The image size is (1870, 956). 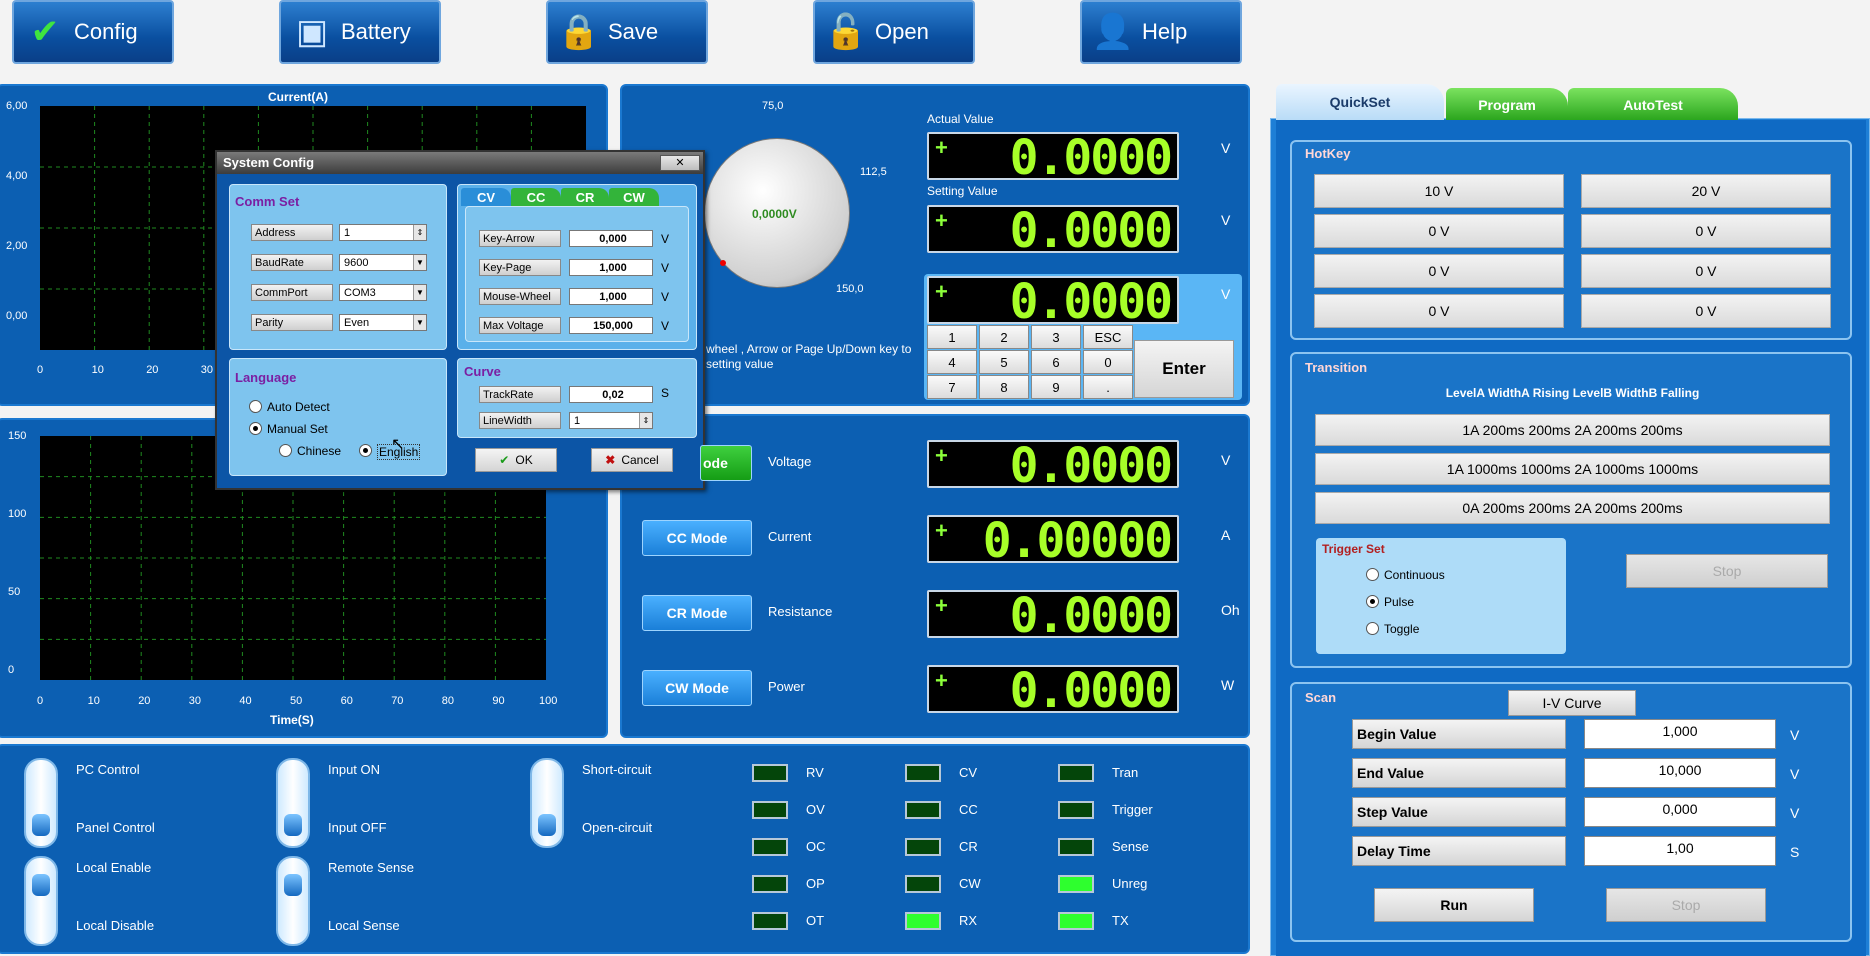 I want to click on keypad-key: 5, so click(x=1004, y=362).